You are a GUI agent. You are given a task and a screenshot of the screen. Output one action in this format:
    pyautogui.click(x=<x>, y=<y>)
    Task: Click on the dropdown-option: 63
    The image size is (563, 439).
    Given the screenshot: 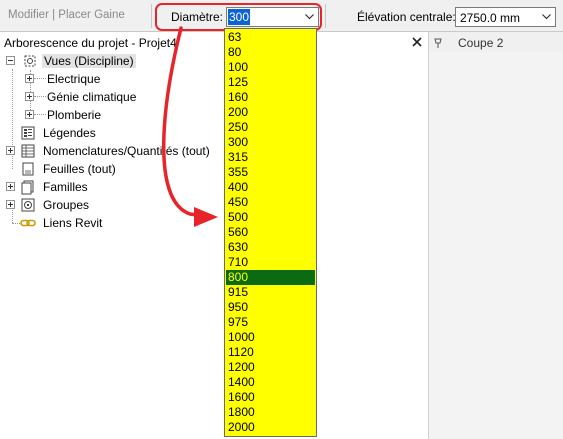 What is the action you would take?
    pyautogui.click(x=270, y=37)
    